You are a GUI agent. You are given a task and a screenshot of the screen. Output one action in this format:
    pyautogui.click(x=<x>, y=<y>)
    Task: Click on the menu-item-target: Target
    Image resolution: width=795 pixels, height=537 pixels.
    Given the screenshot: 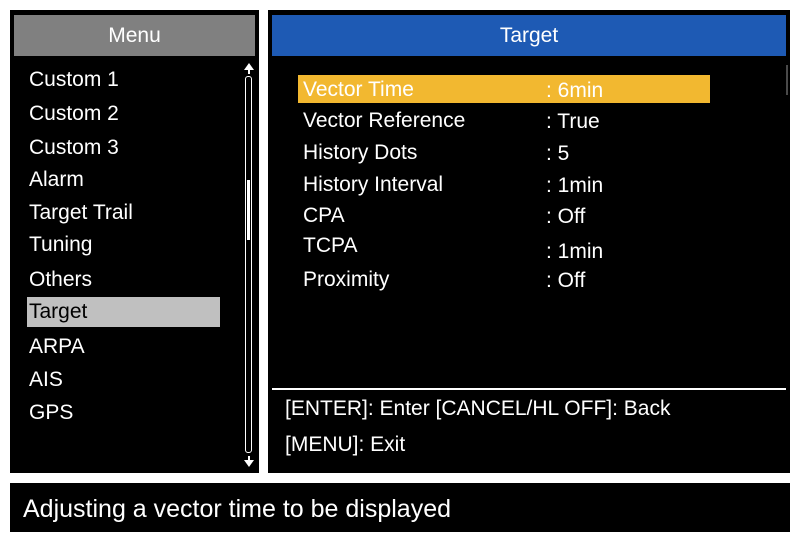 What is the action you would take?
    pyautogui.click(x=123, y=312)
    